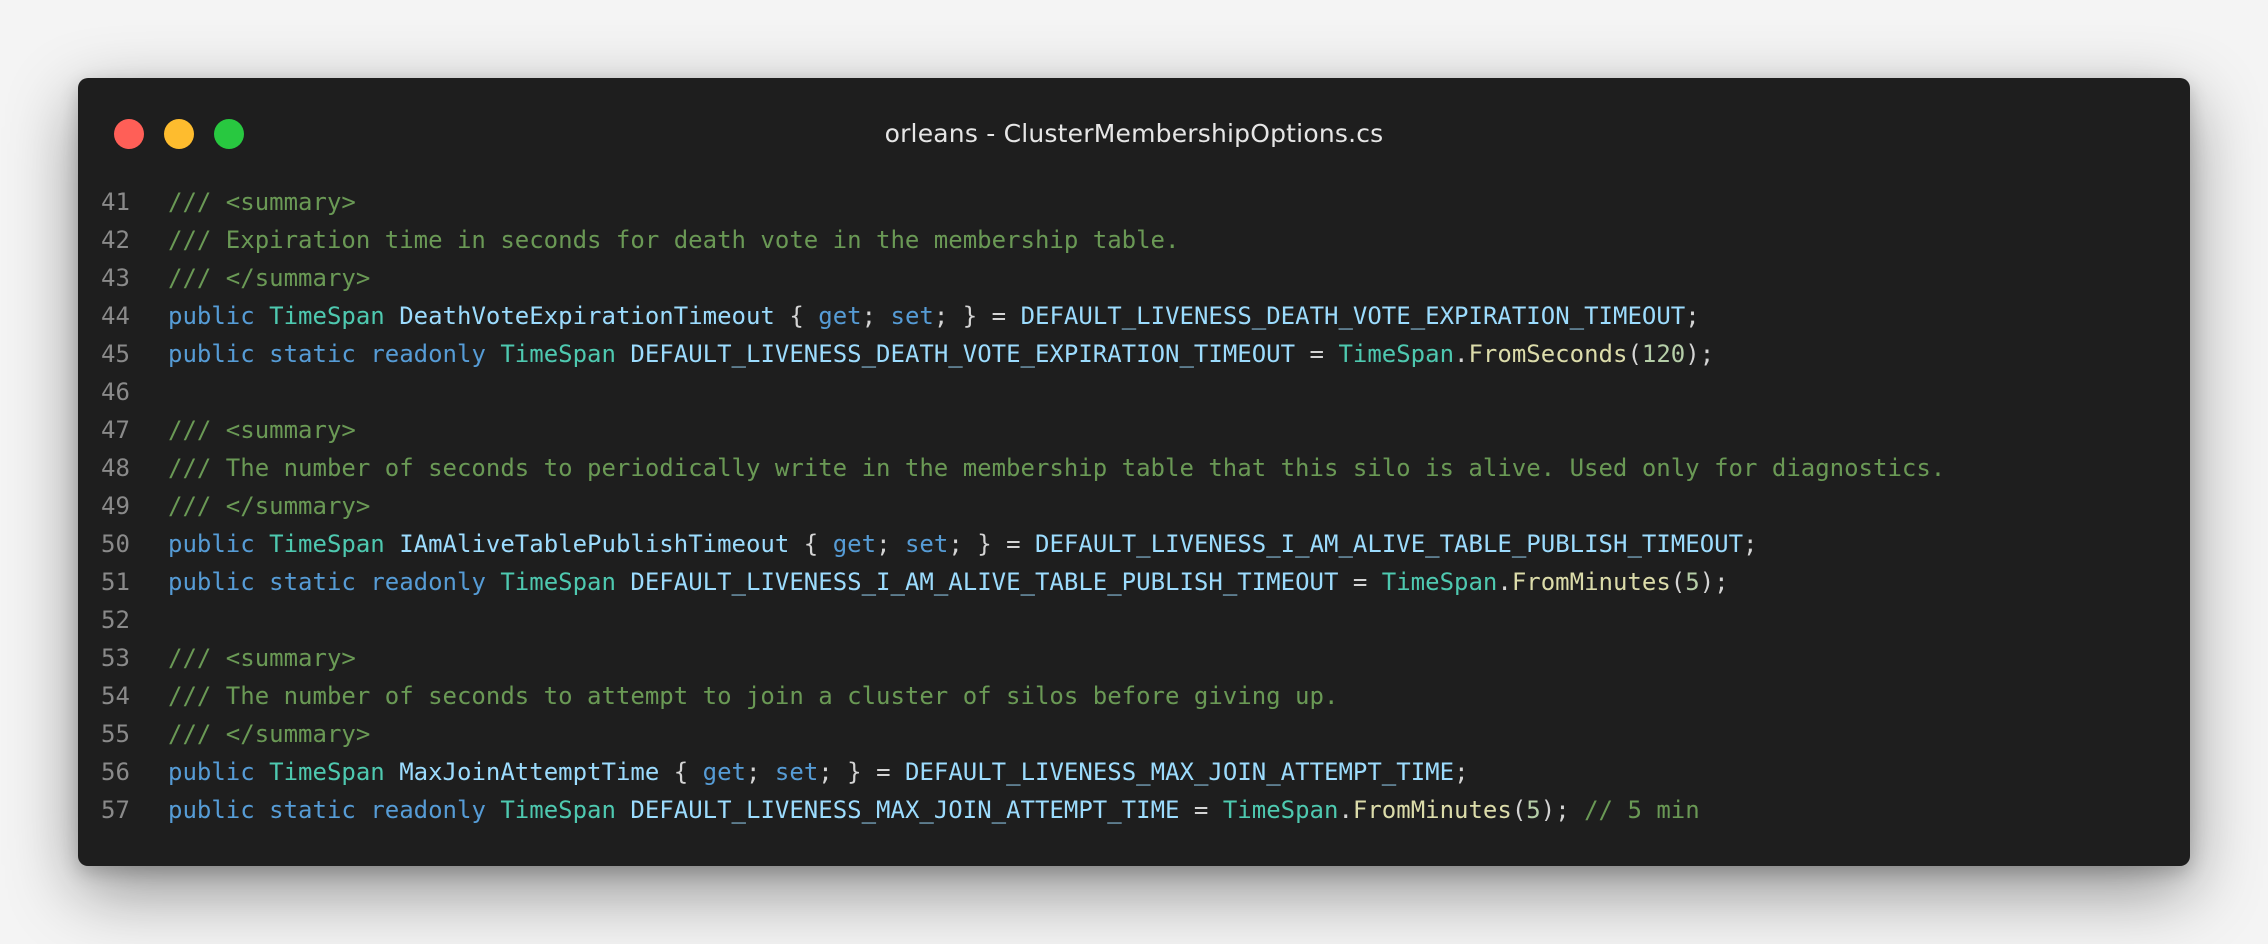  Describe the element at coordinates (115, 316) in the screenshot. I see `line-number: 44` at that location.